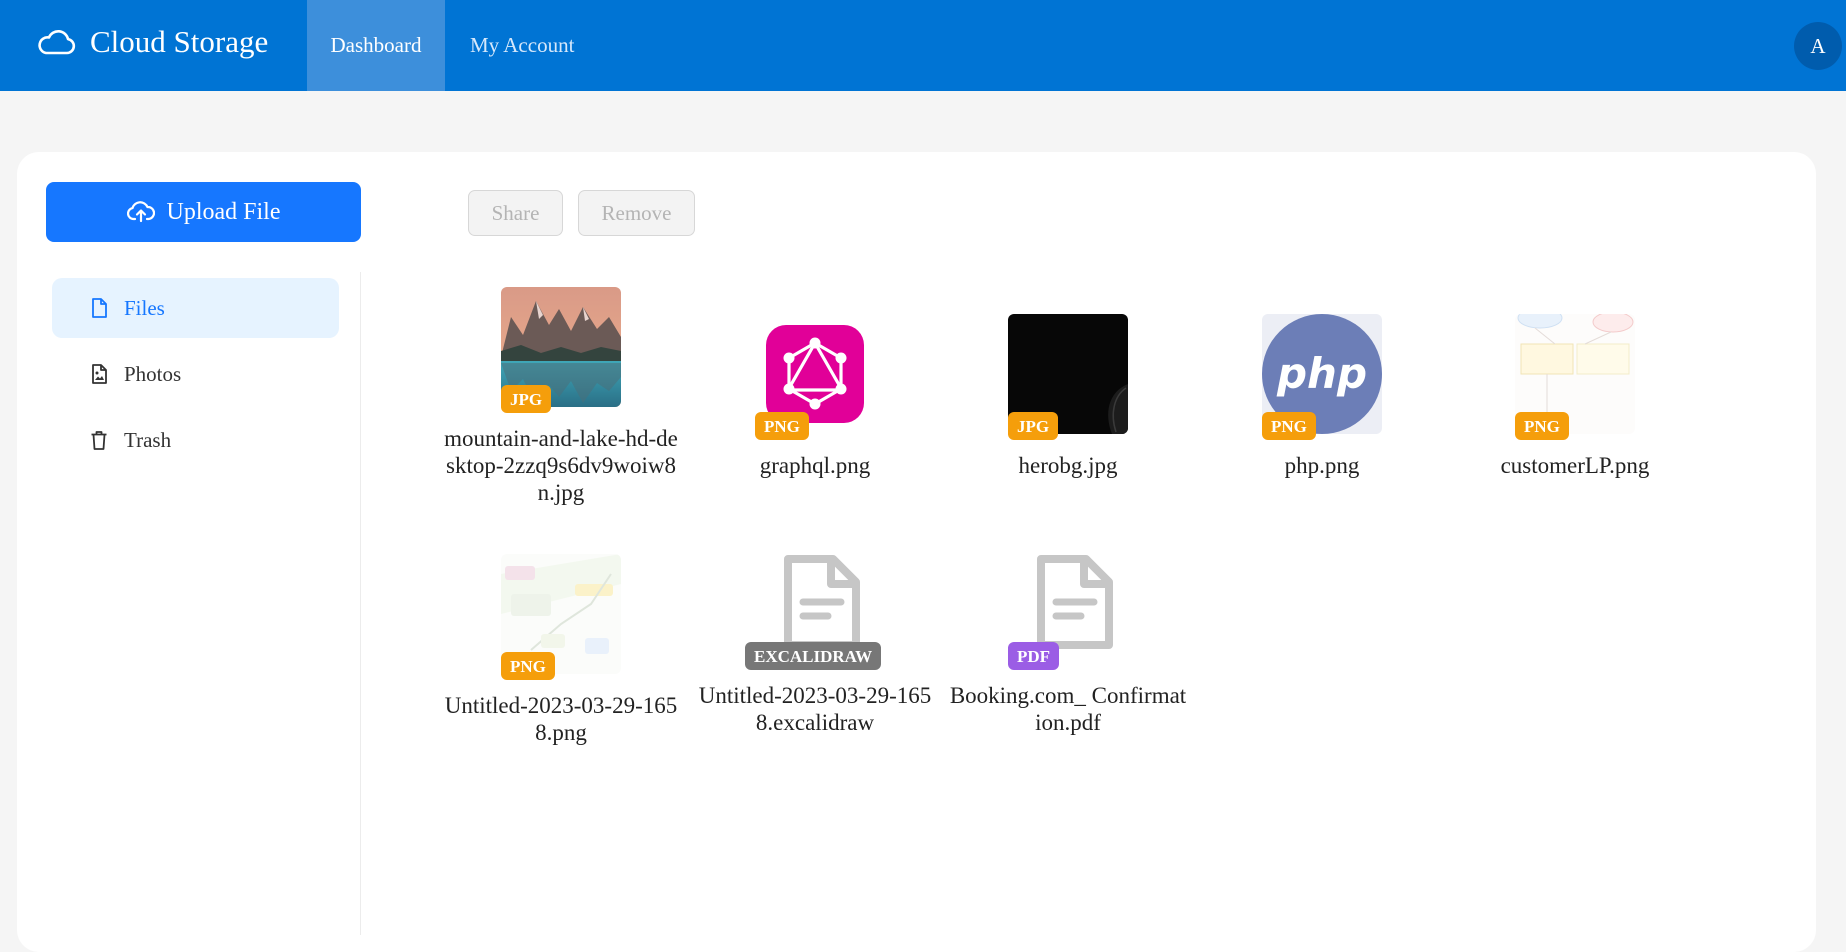 The image size is (1846, 952). What do you see at coordinates (1034, 656) in the screenshot?
I see `file-type-badge: PDF` at bounding box center [1034, 656].